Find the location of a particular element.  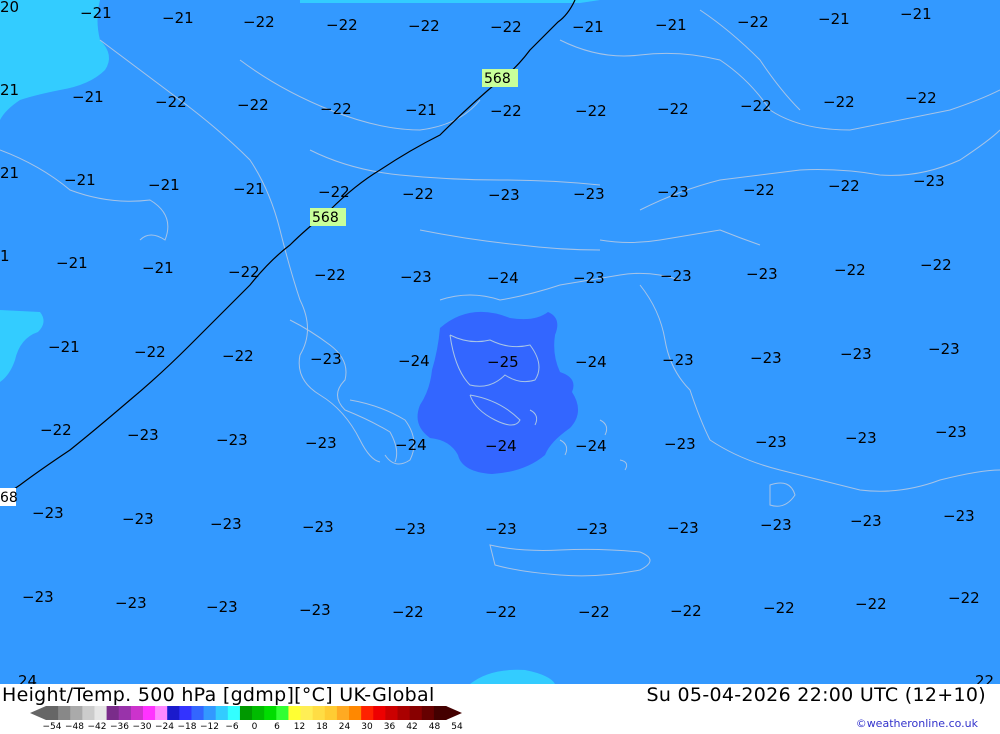

scale-tick-label: 18 is located at coordinates (322, 727).